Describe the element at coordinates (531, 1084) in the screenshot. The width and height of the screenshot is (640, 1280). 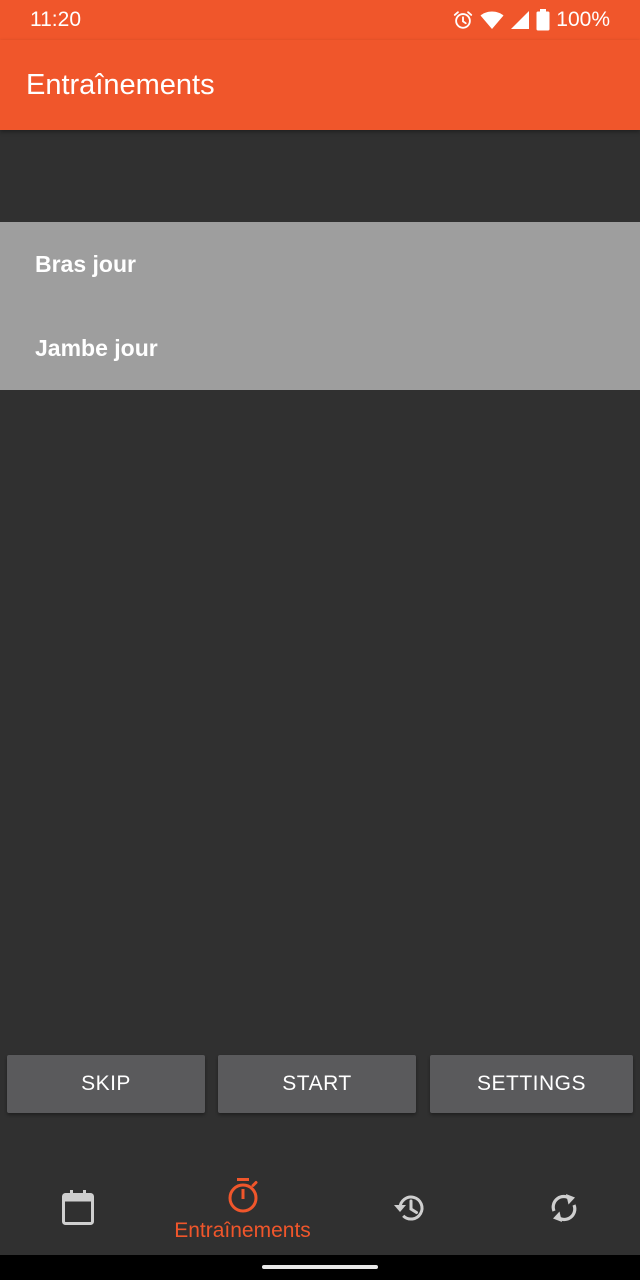
I see `settings-button: SETTINGS` at that location.